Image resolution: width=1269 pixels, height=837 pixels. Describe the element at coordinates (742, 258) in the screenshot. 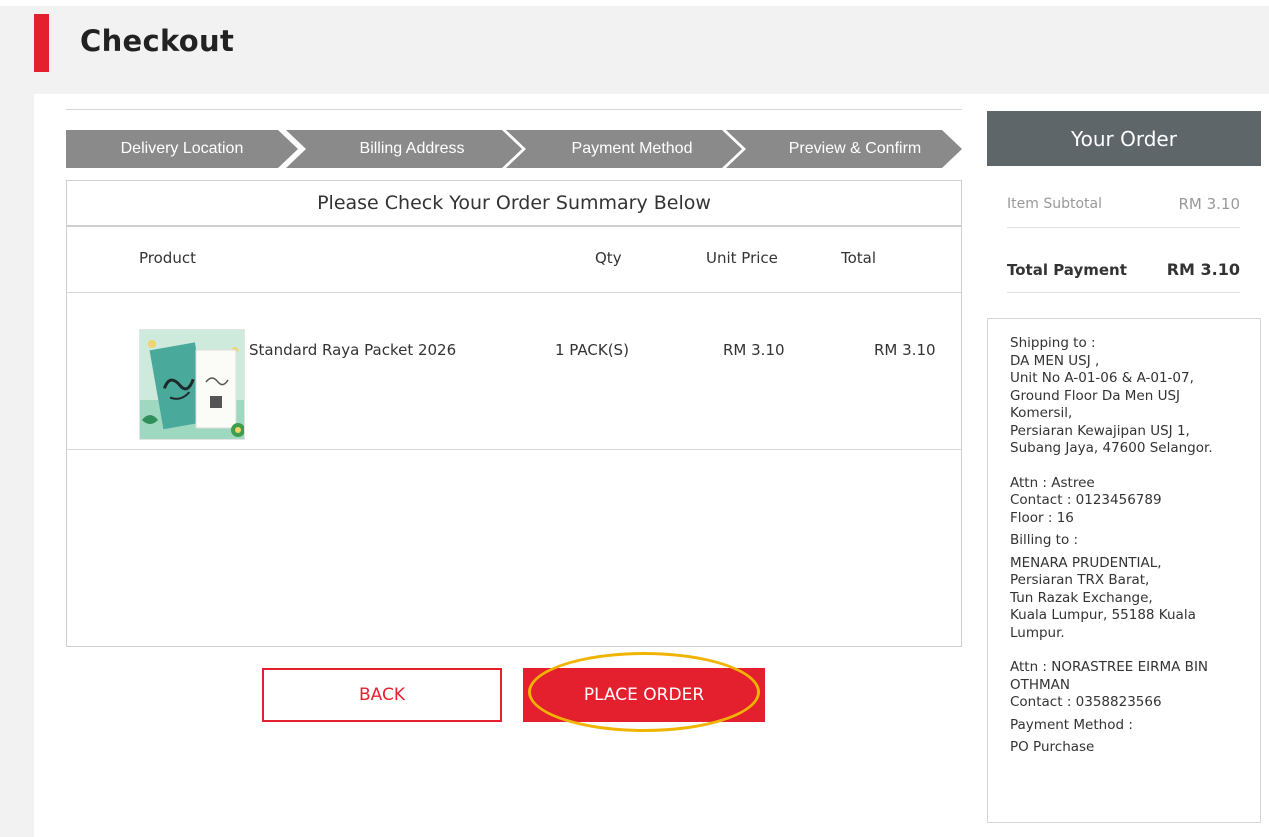

I see `column-header-unit-price: Unit Price` at that location.